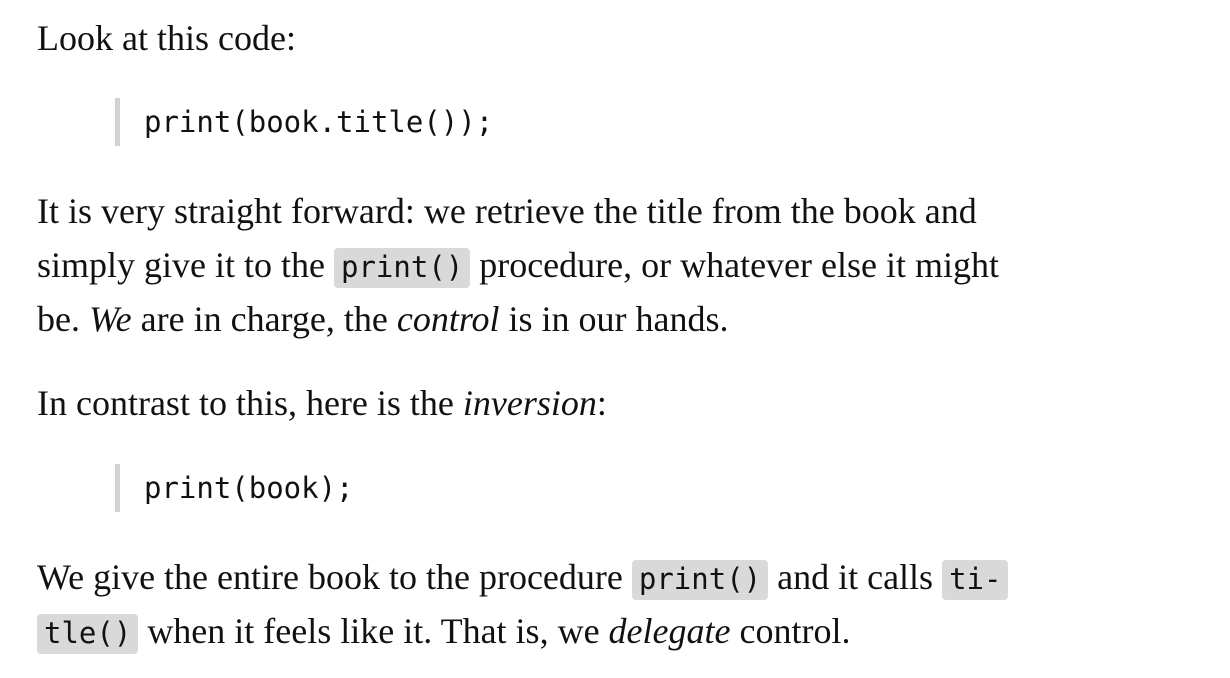 Image resolution: width=1230 pixels, height=678 pixels. Describe the element at coordinates (264, 319) in the screenshot. I see `paragraph-1-text: are in charge, the` at that location.